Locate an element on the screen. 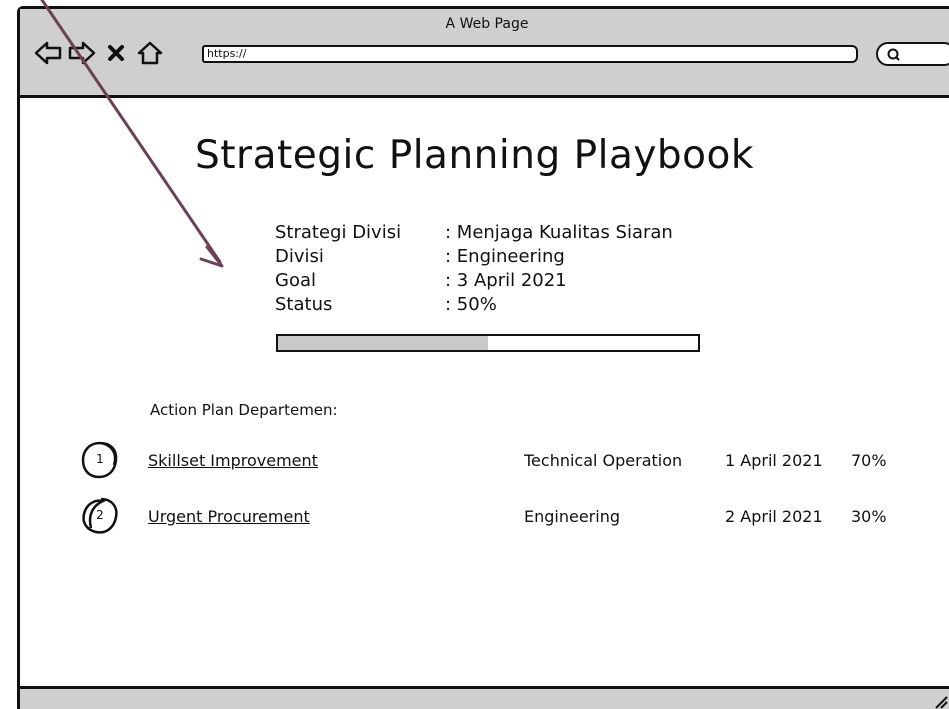 The width and height of the screenshot is (949, 709). action-department: Engineering is located at coordinates (572, 516).